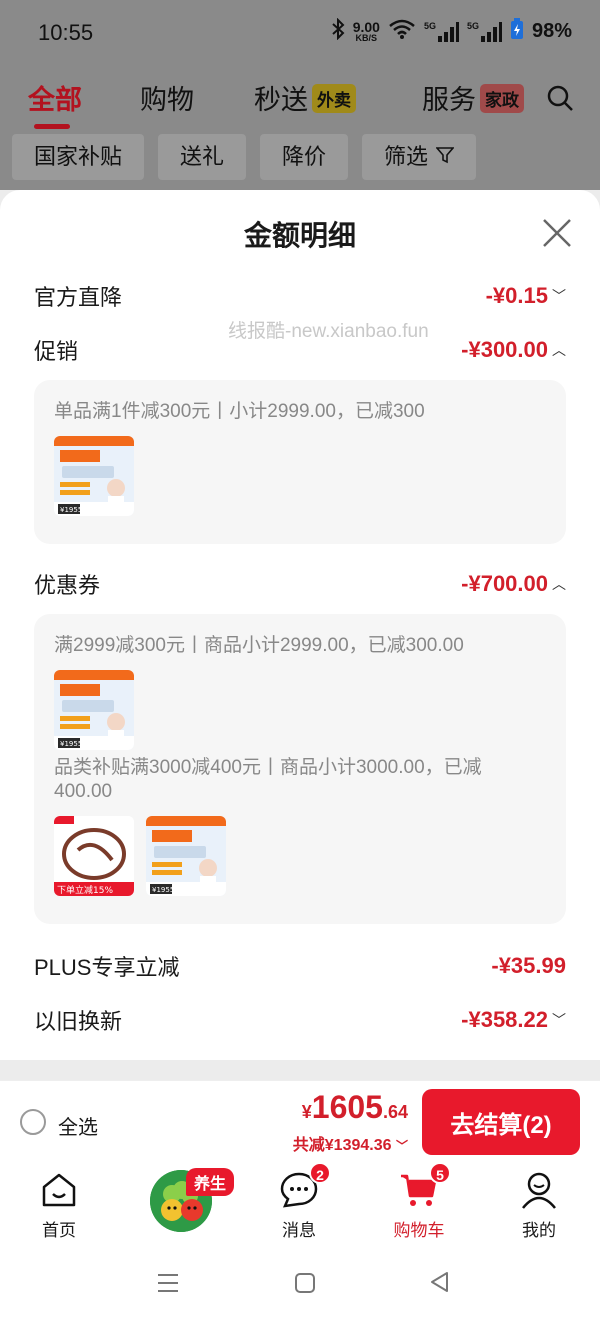 The width and height of the screenshot is (600, 1320). Describe the element at coordinates (94, 856) in the screenshot. I see `cable-thumbnail: 下单立减15%` at that location.